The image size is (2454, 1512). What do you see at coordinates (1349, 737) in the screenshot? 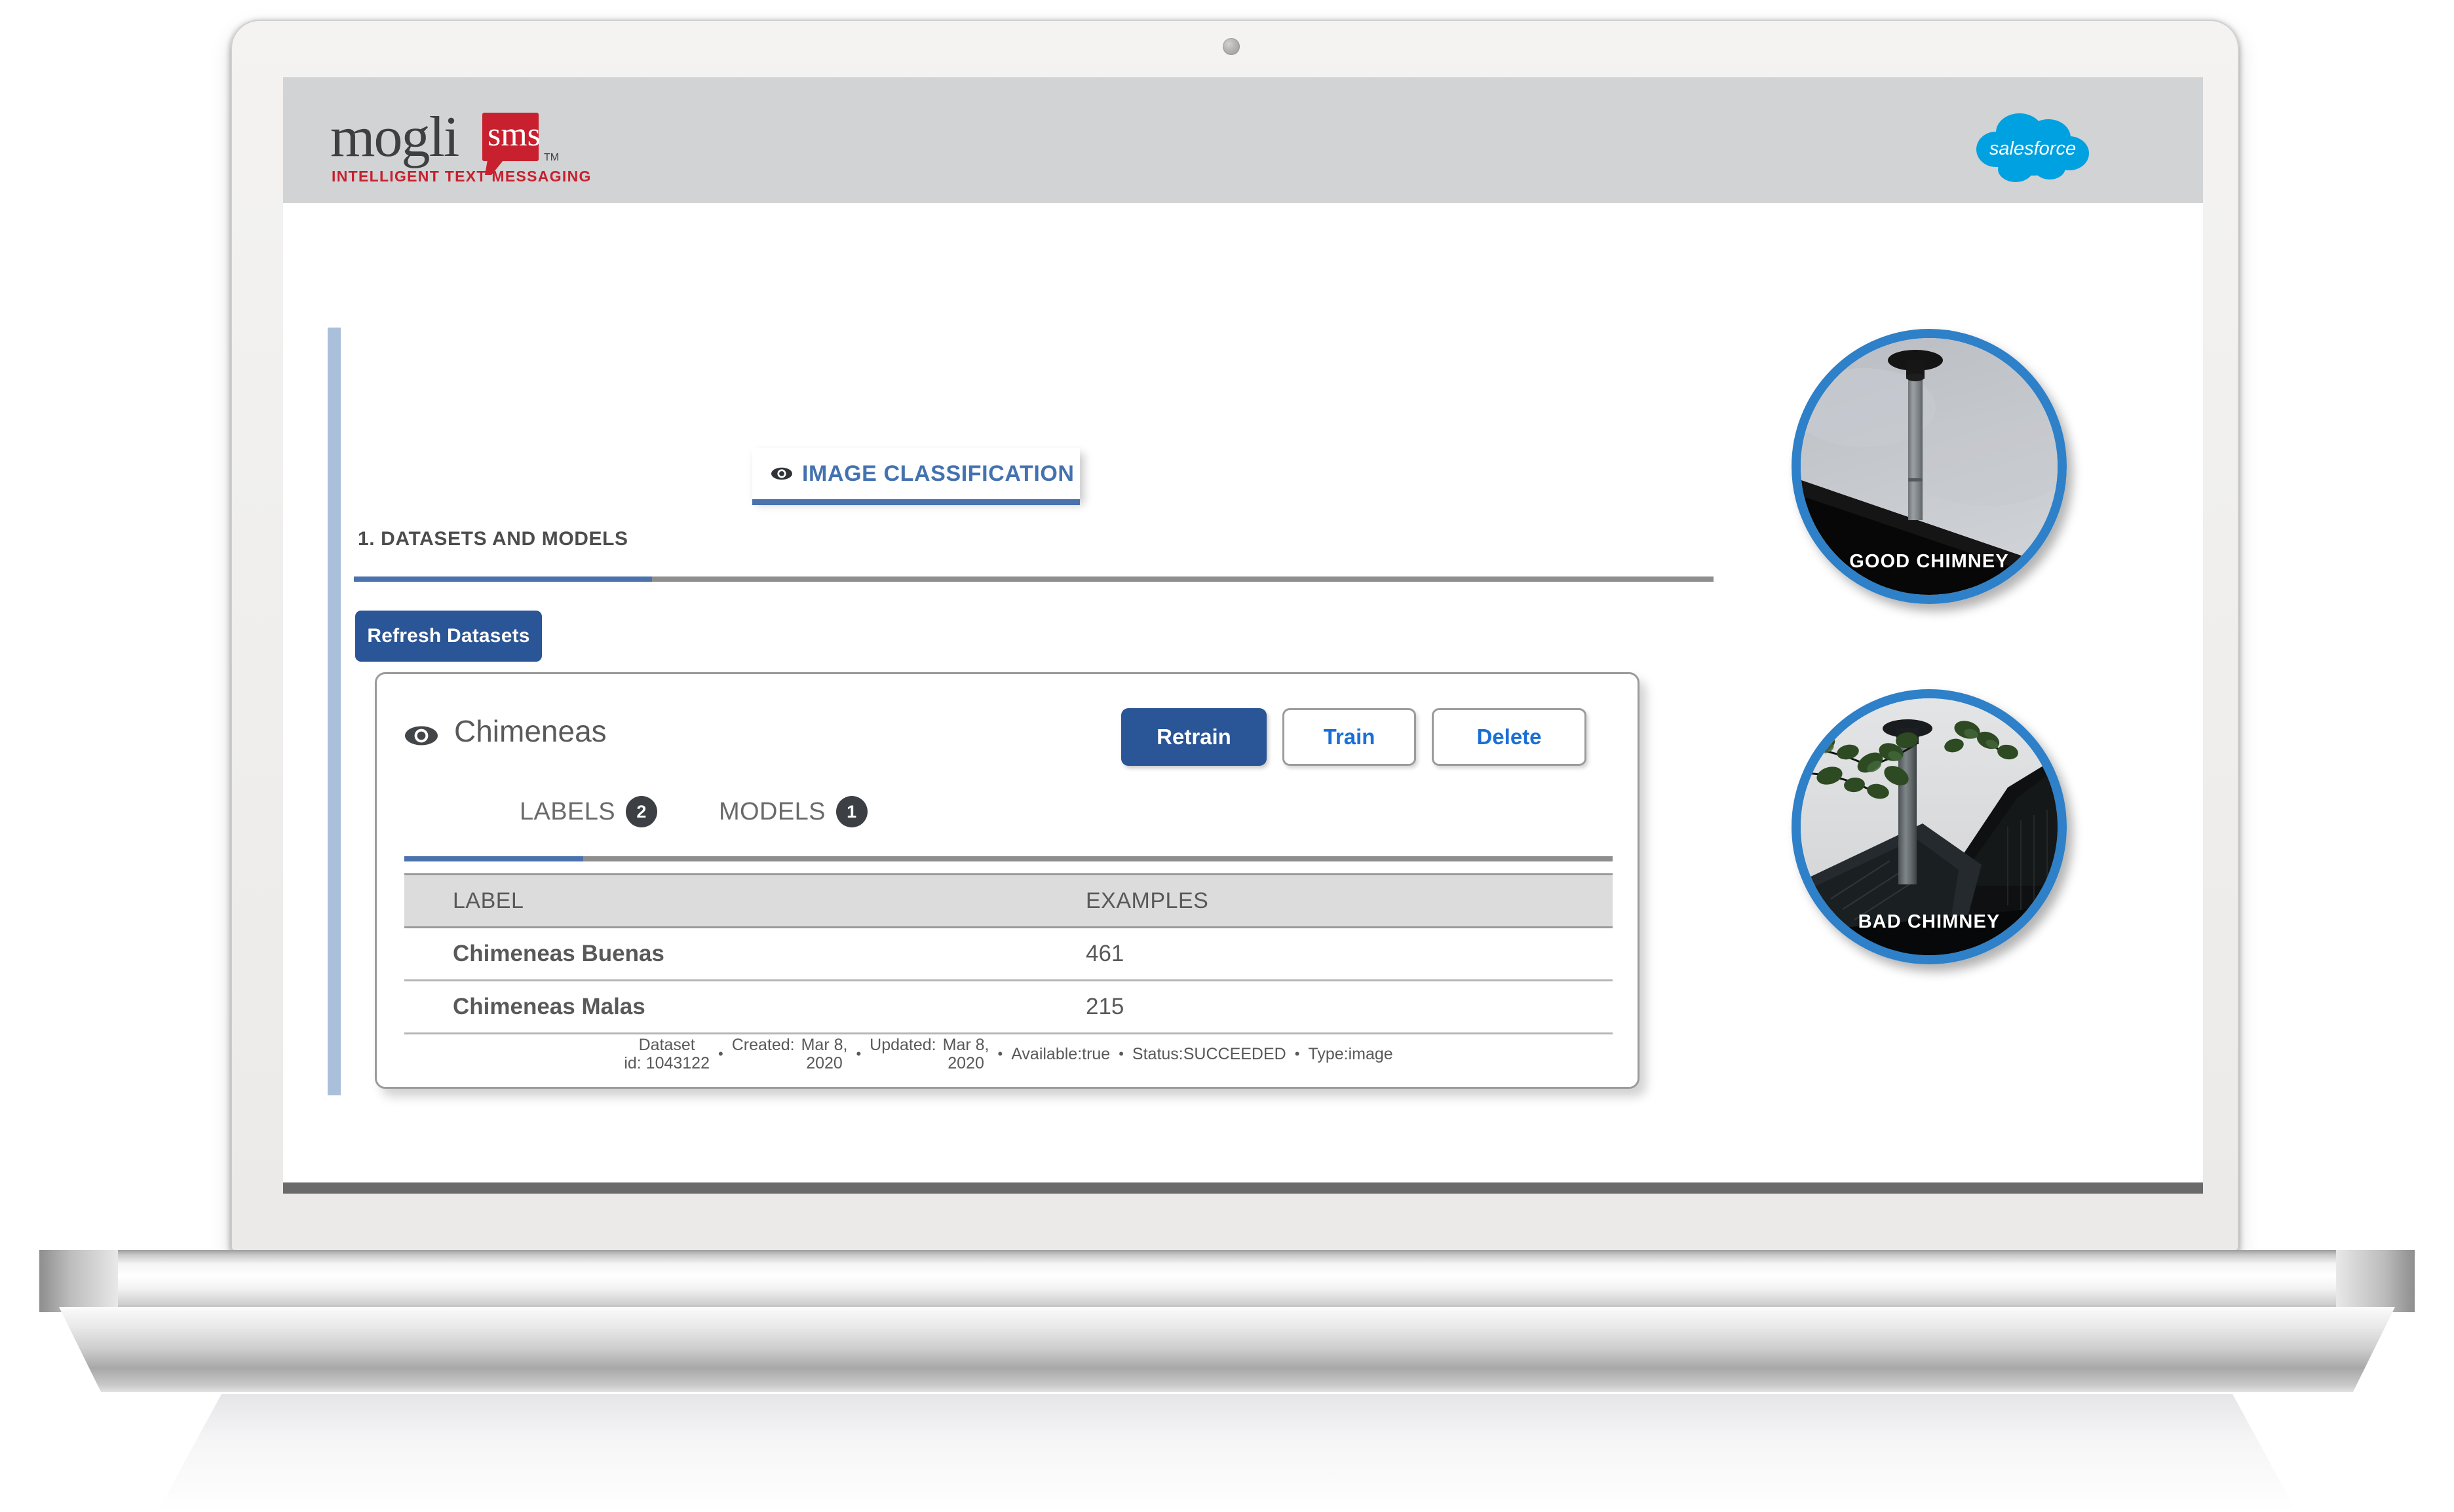
I see `train-button: Train` at bounding box center [1349, 737].